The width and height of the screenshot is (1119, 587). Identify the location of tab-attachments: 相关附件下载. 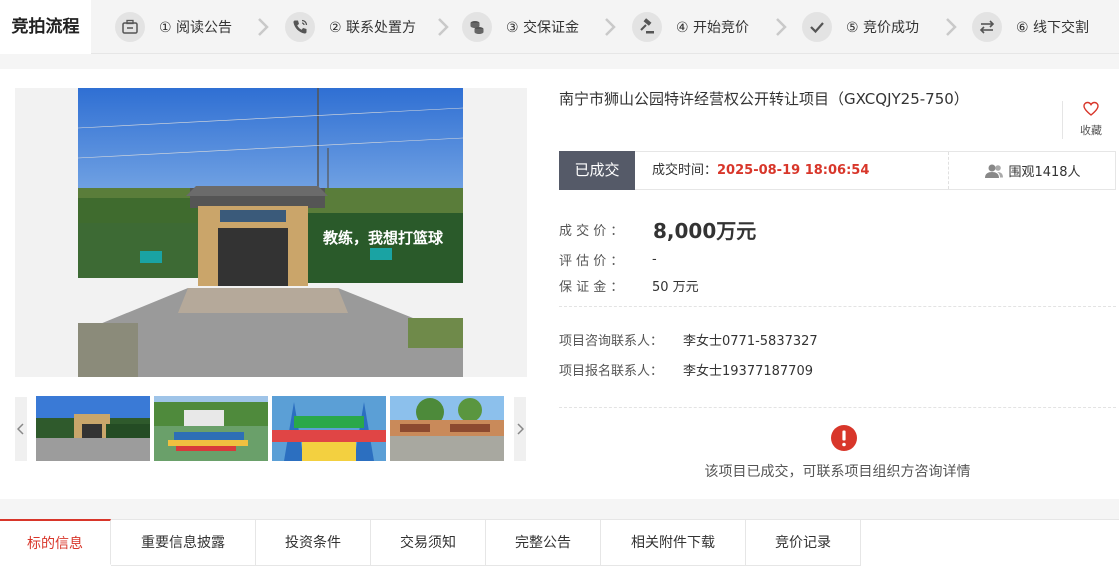
(673, 543).